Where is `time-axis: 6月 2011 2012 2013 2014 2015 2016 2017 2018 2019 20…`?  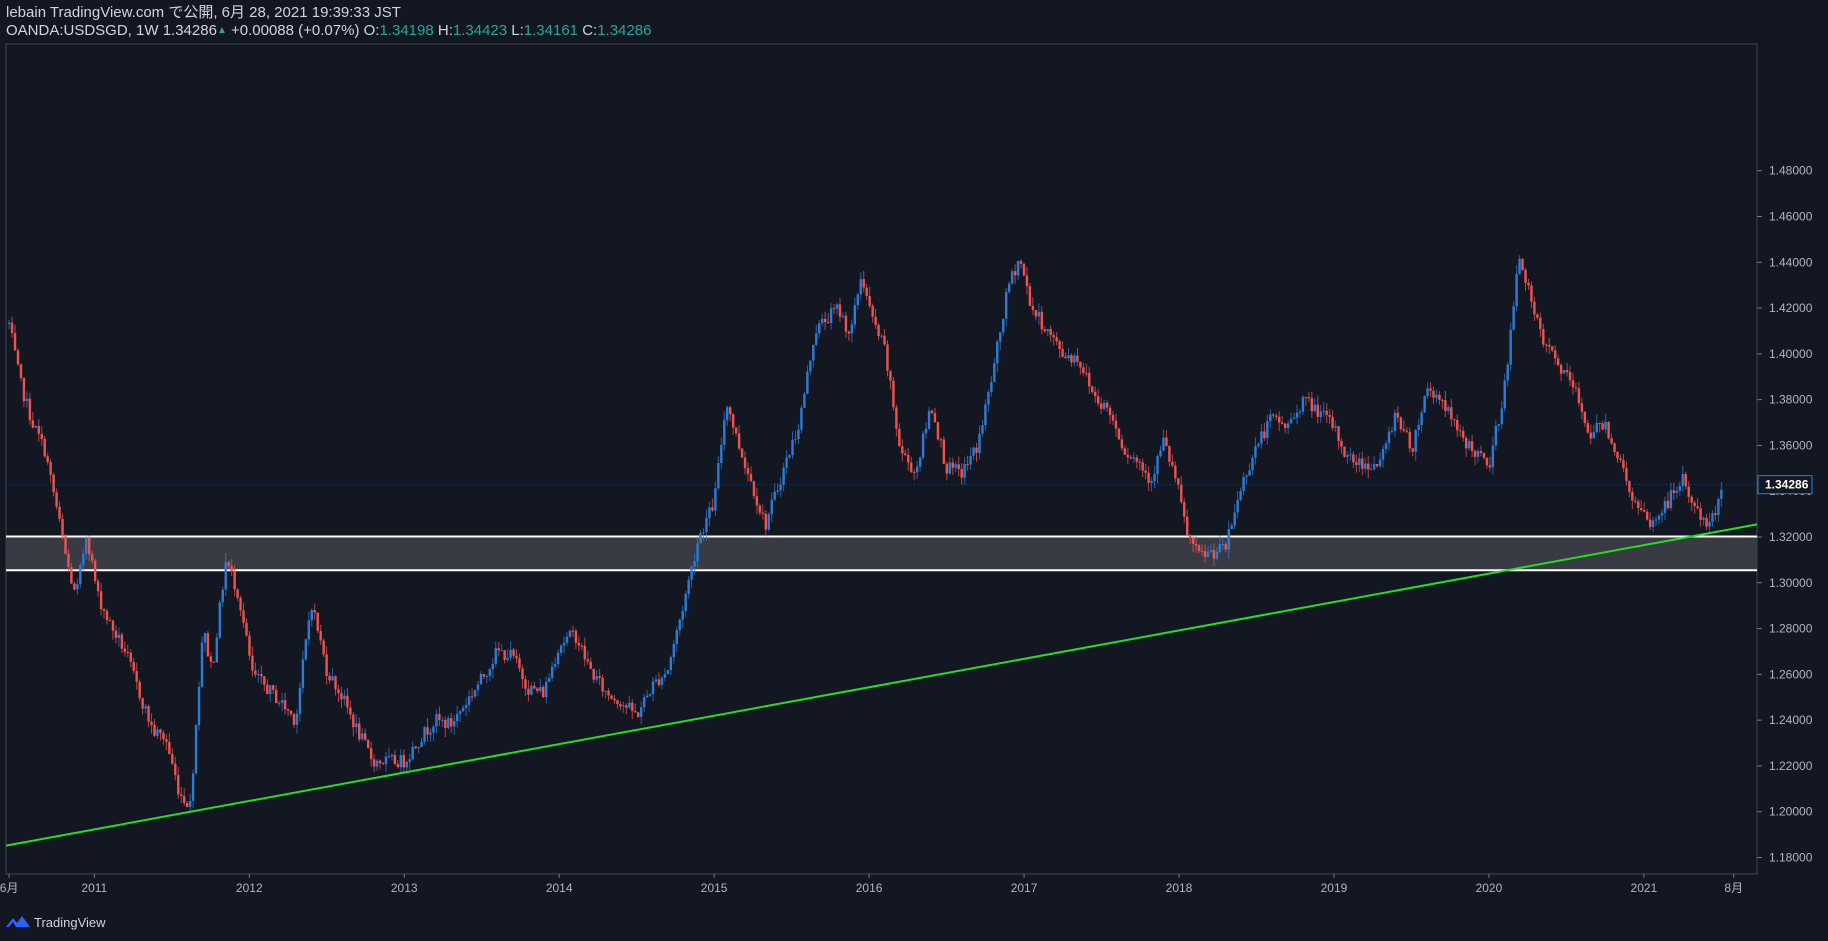 time-axis: 6月 2011 2012 2013 2014 2015 2016 2017 2018 2019 20… is located at coordinates (871, 884).